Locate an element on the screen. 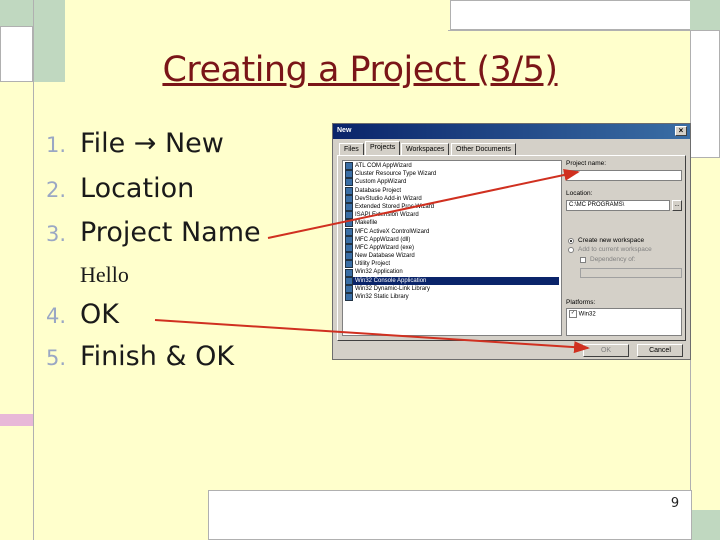 The height and width of the screenshot is (540, 720). arrow-to-project-name is located at coordinates (423, 204).